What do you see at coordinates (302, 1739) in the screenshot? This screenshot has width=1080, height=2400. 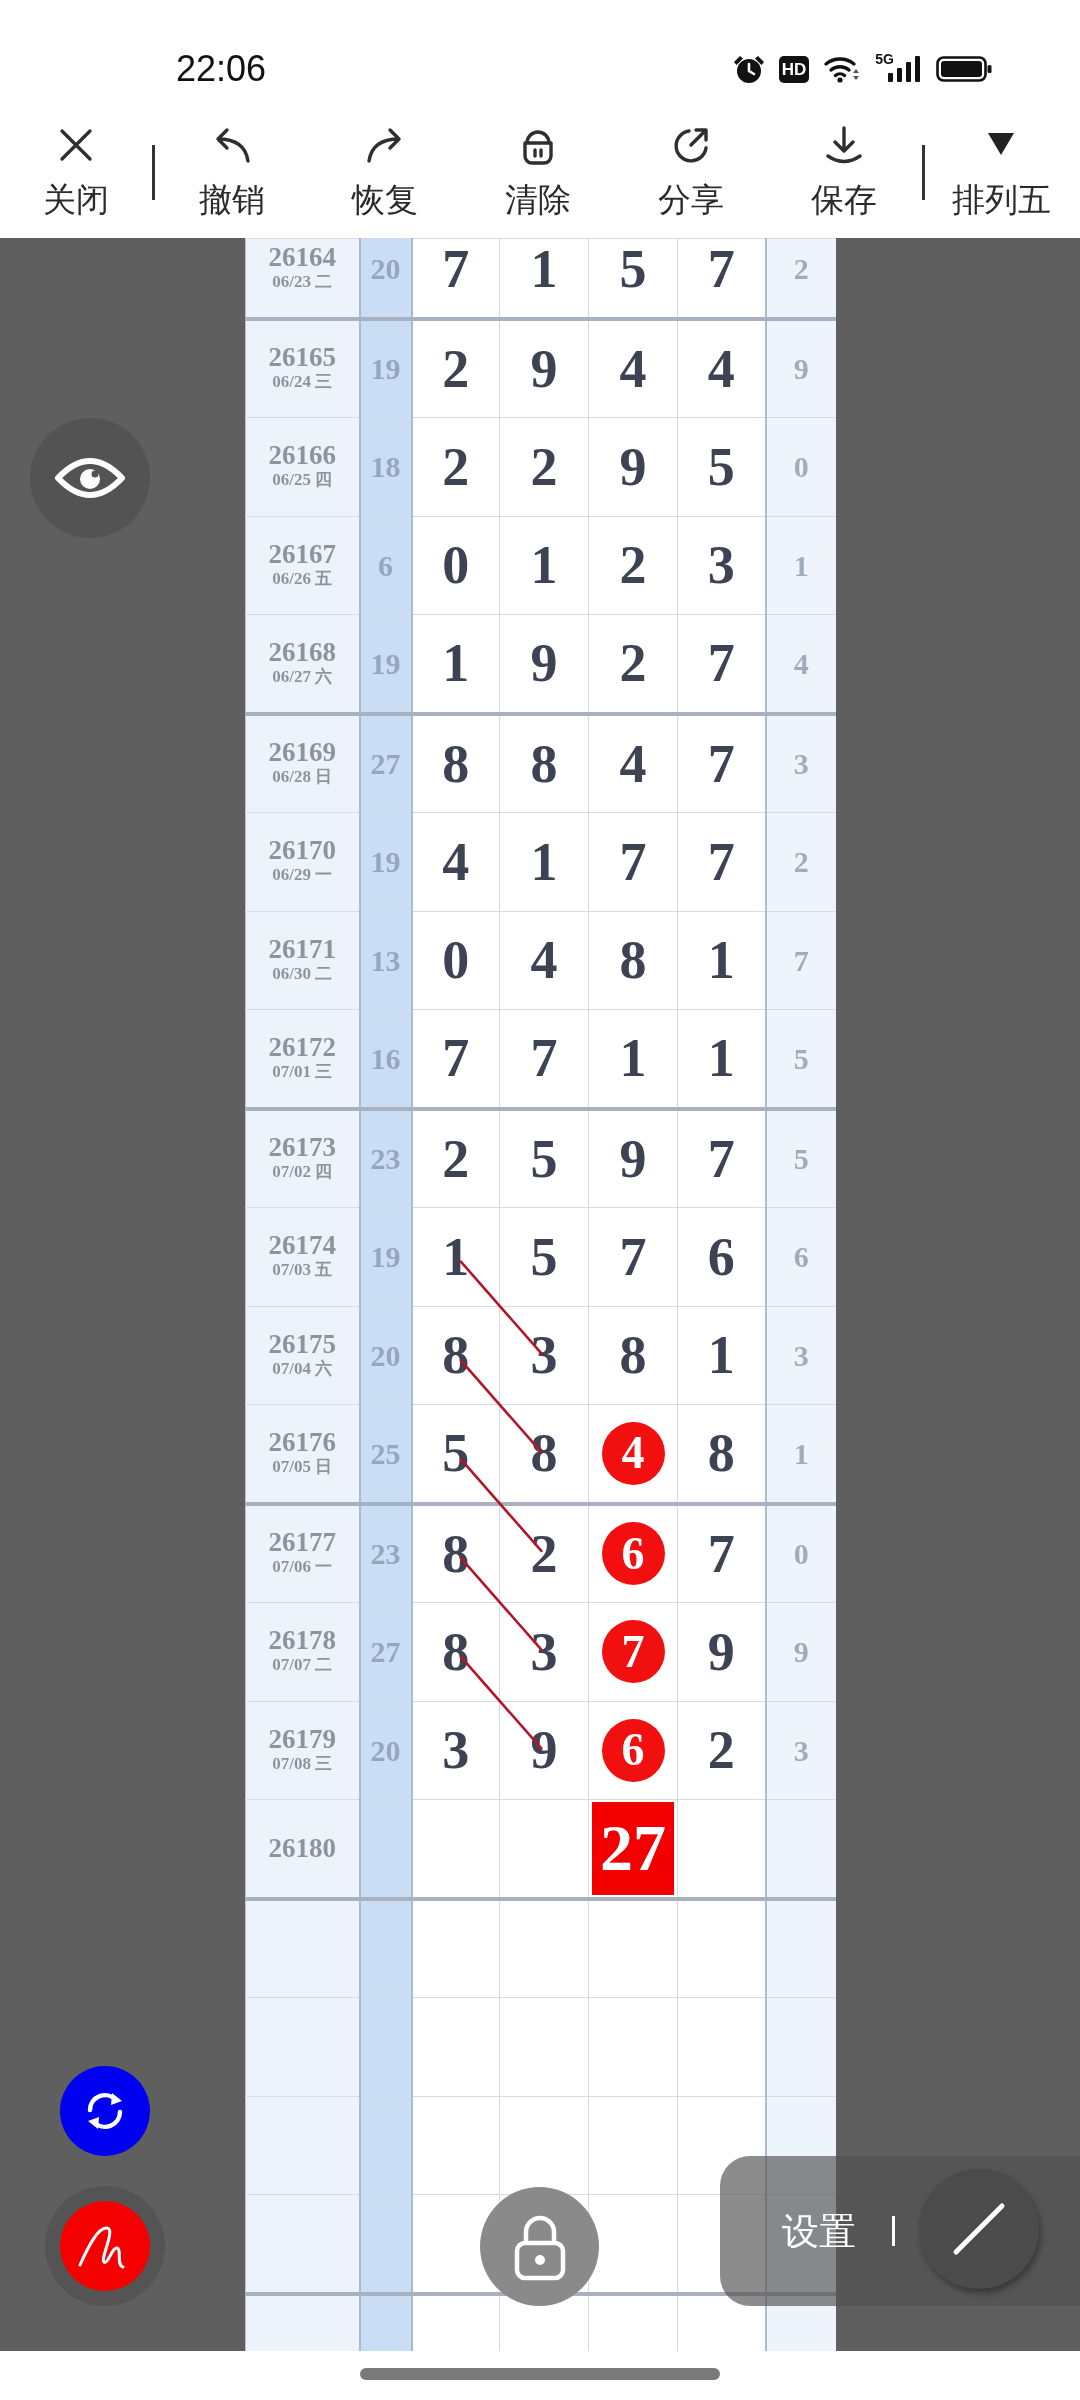 I see `issue-number: 26179` at bounding box center [302, 1739].